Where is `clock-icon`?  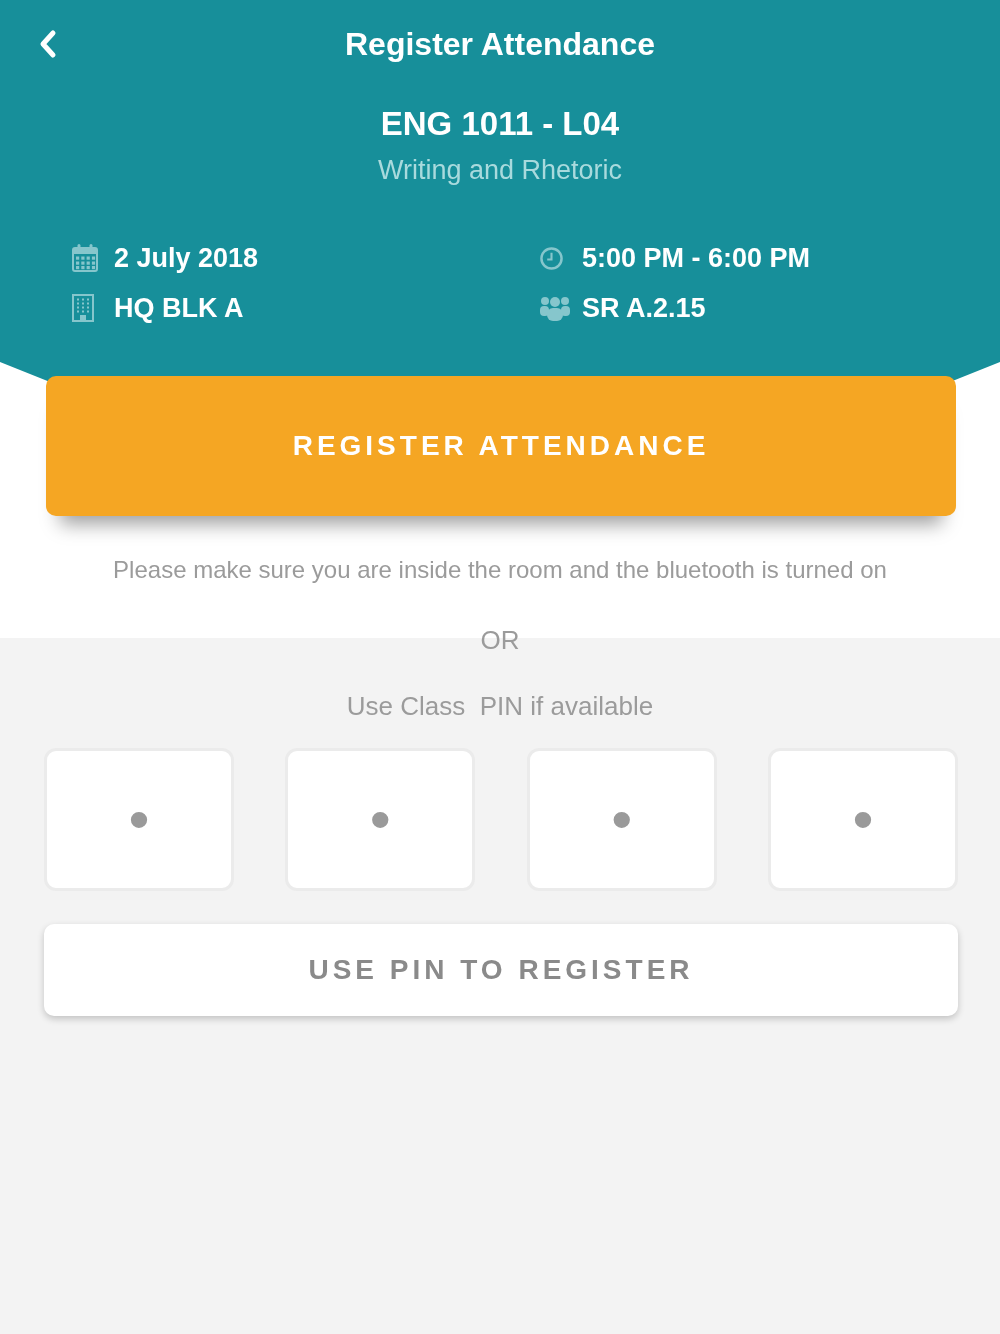 clock-icon is located at coordinates (551, 258).